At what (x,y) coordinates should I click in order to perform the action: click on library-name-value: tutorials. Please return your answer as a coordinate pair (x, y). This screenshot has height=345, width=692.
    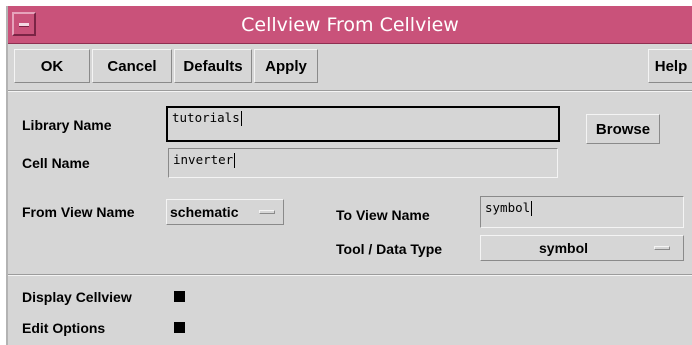
    Looking at the image, I should click on (206, 117).